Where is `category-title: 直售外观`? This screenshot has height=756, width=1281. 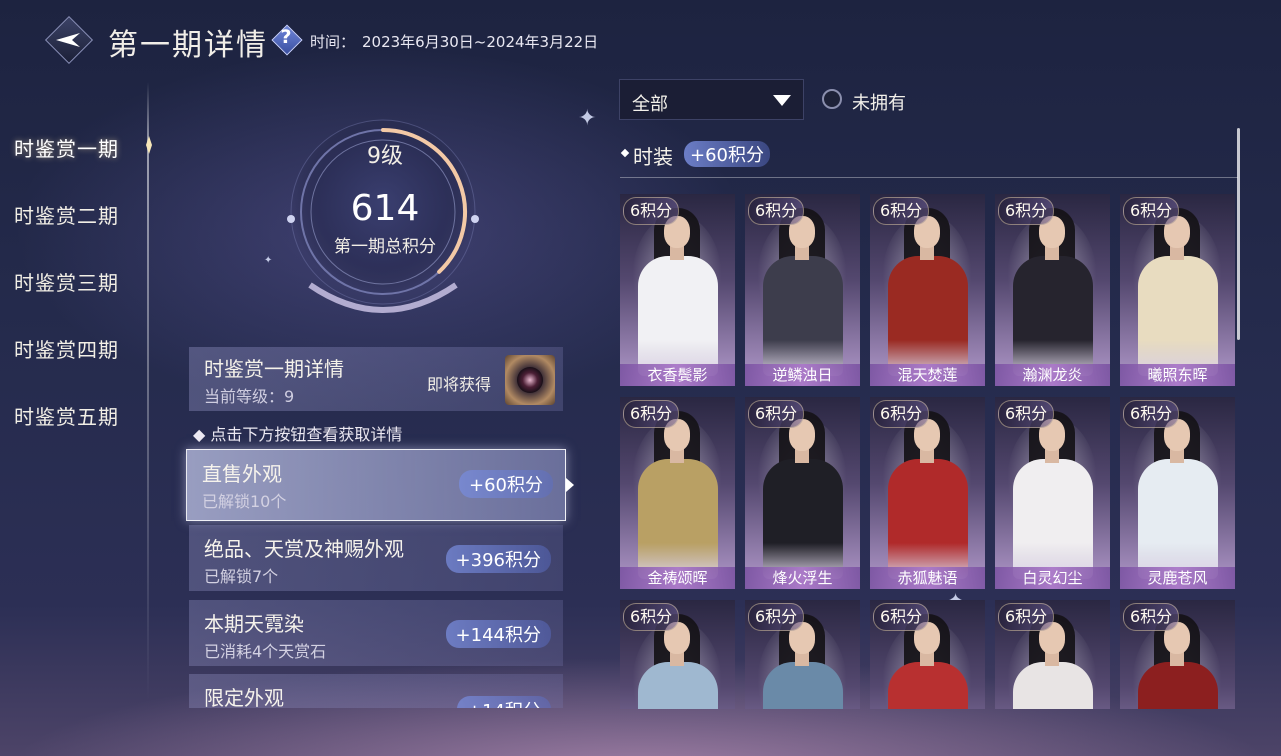 category-title: 直售外观 is located at coordinates (242, 474).